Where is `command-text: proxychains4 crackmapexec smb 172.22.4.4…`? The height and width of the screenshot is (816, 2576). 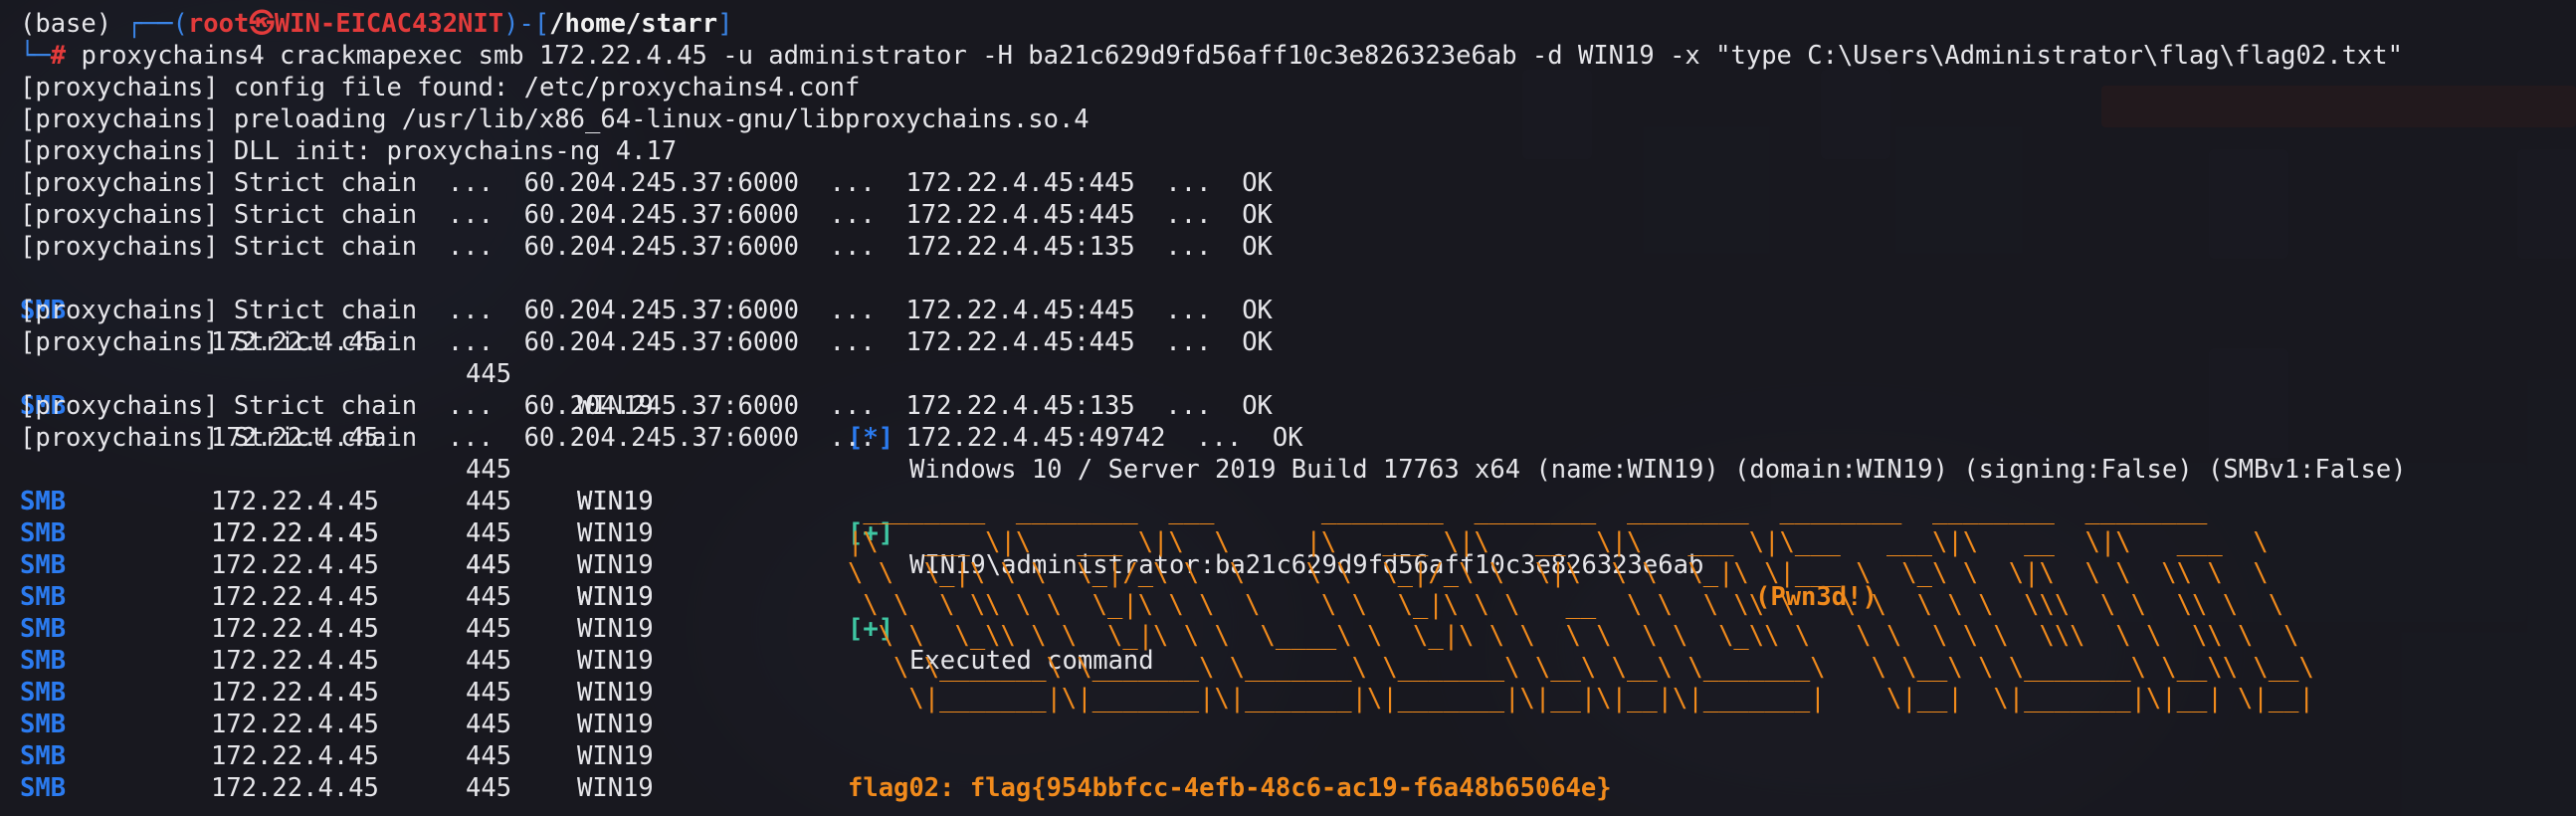
command-text: proxychains4 crackmapexec smb 172.22.4.4… is located at coordinates (1242, 56).